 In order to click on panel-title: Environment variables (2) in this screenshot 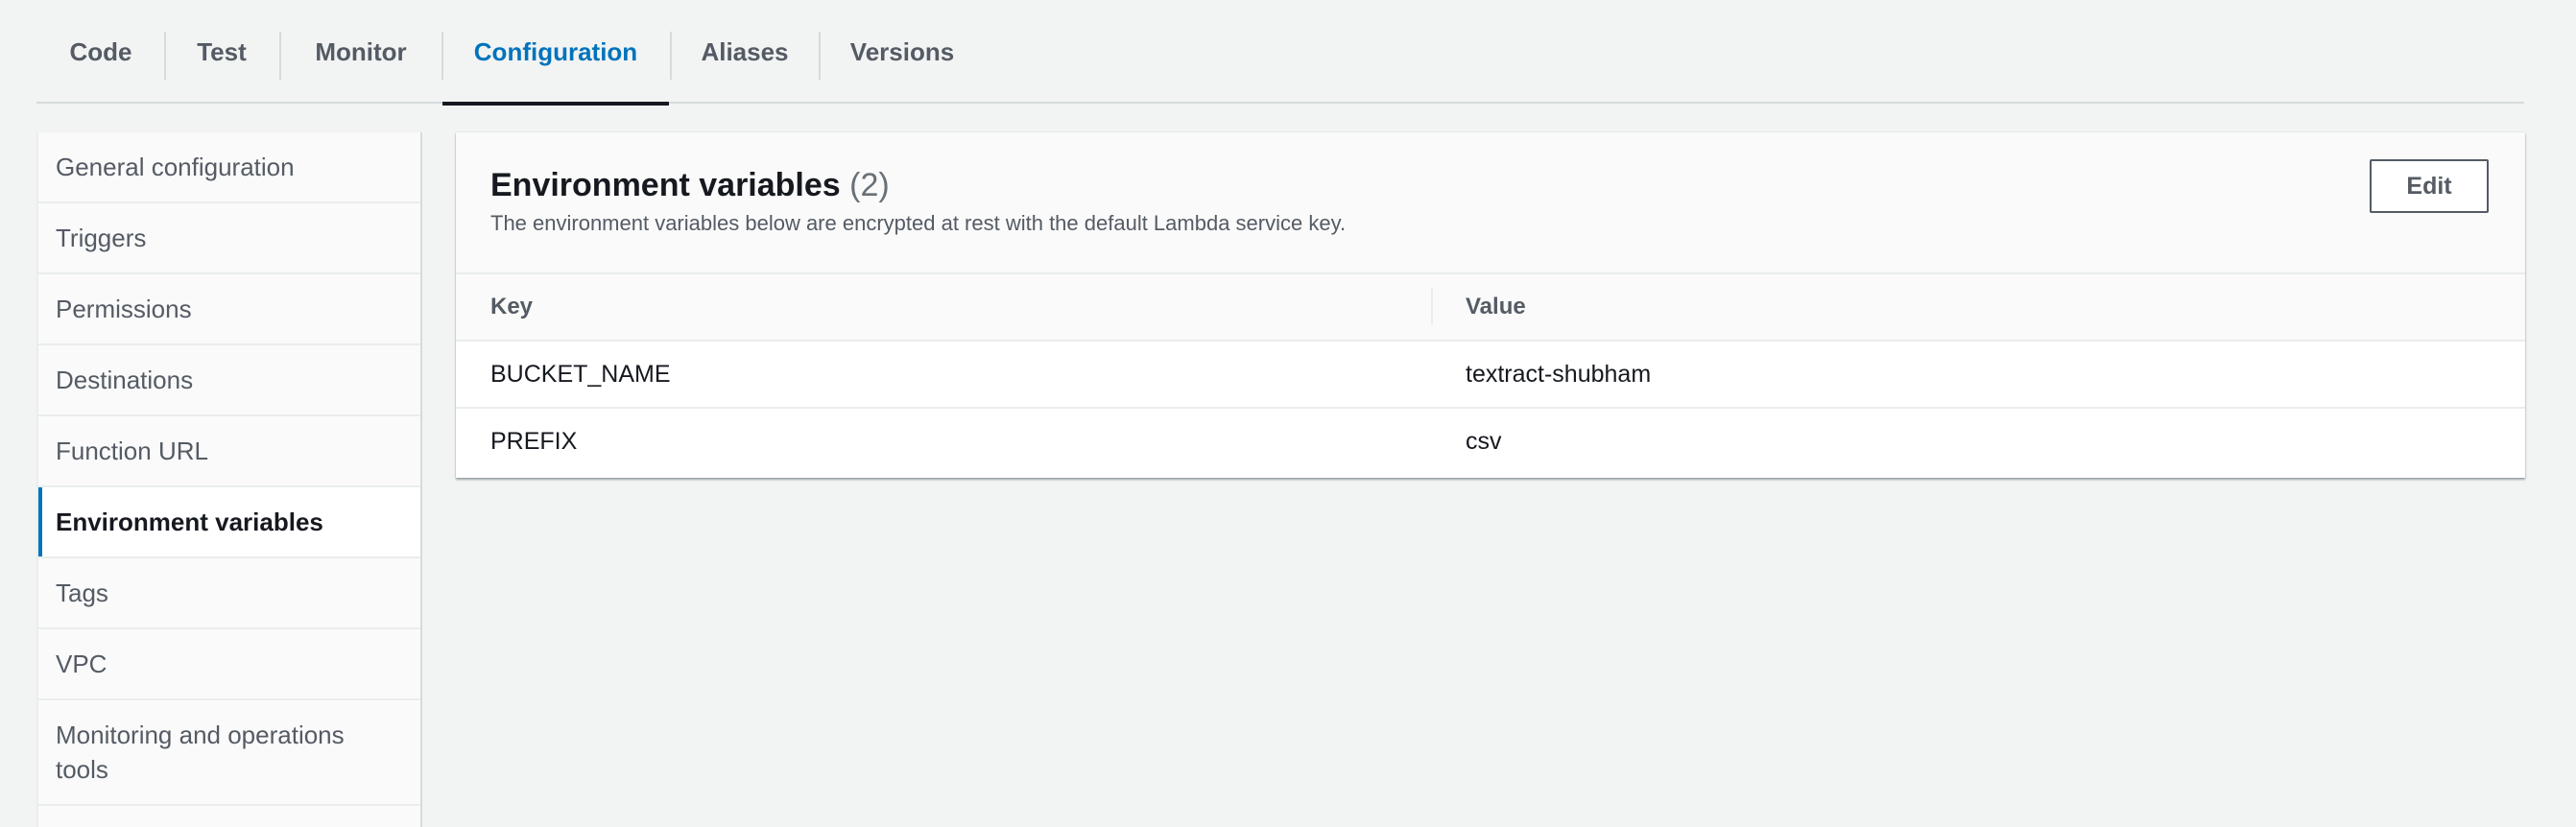, I will do `click(690, 185)`.